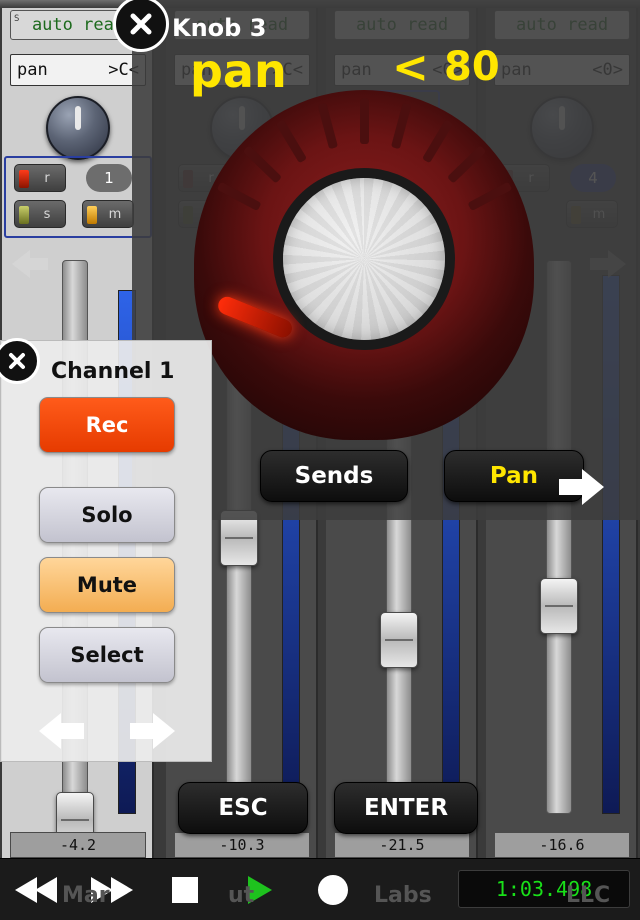 Image resolution: width=640 pixels, height=920 pixels. What do you see at coordinates (24, 179) in the screenshot?
I see `rec-indicator-icon` at bounding box center [24, 179].